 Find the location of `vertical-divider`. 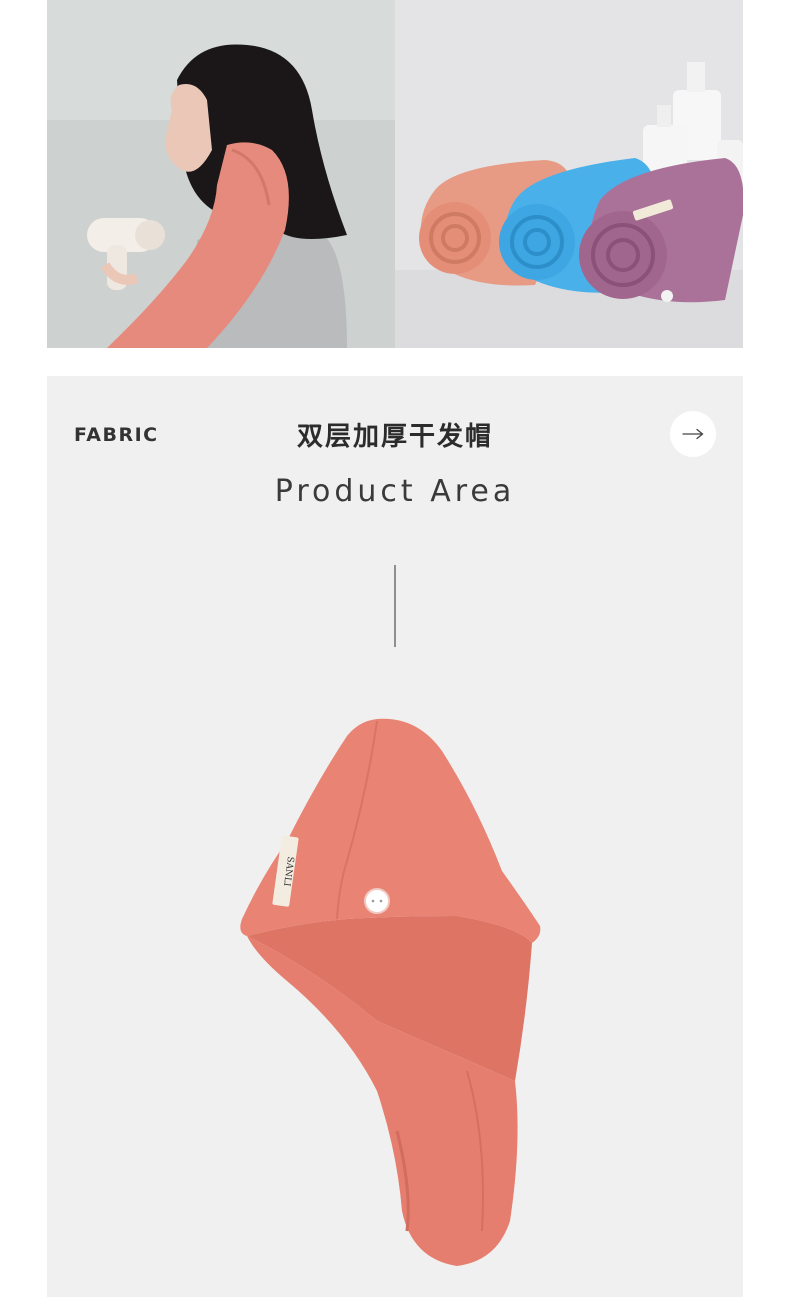

vertical-divider is located at coordinates (395, 606).